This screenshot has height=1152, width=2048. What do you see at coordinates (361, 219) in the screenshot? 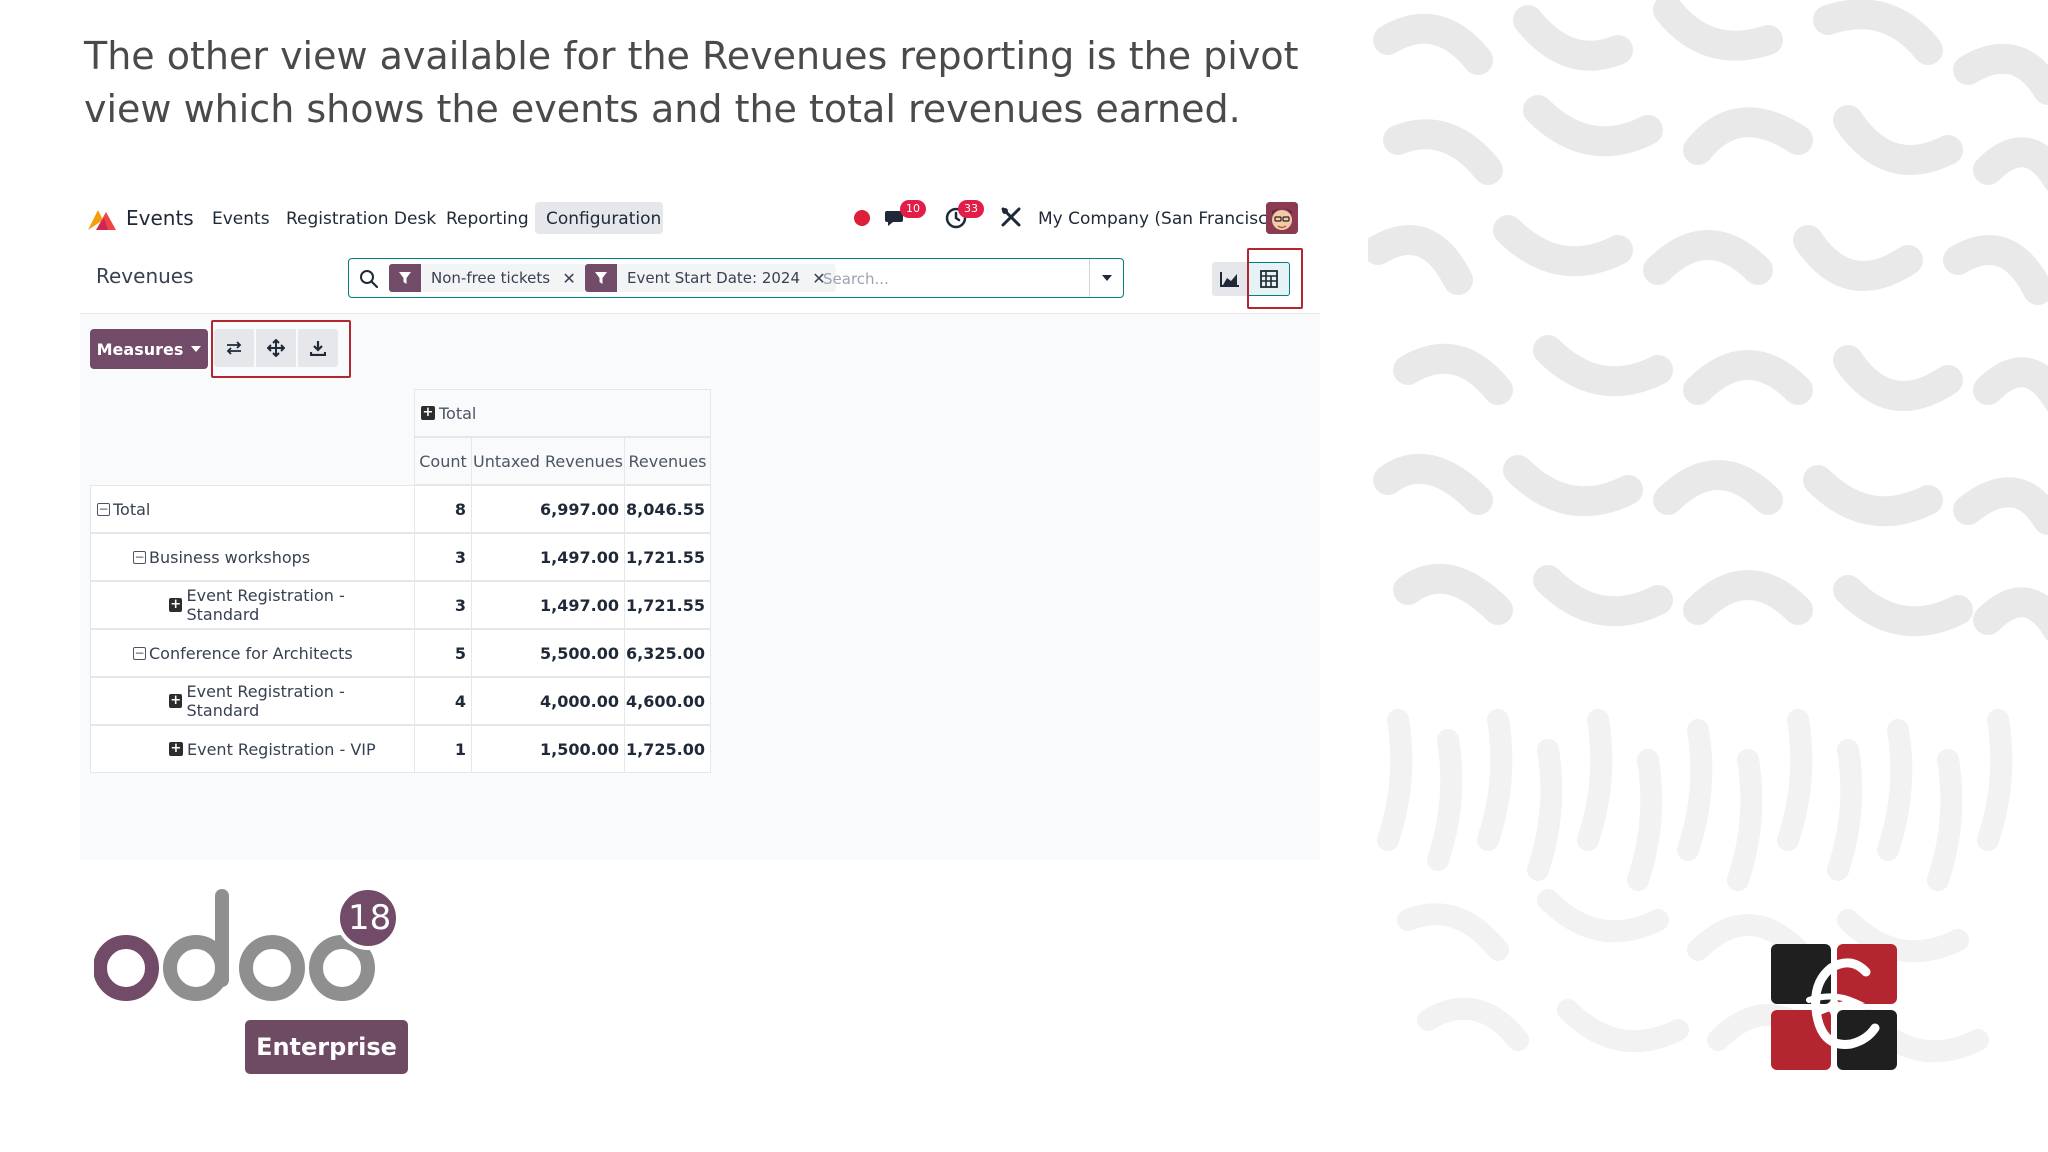
I see `menu-registration-desk: Registration Desk` at bounding box center [361, 219].